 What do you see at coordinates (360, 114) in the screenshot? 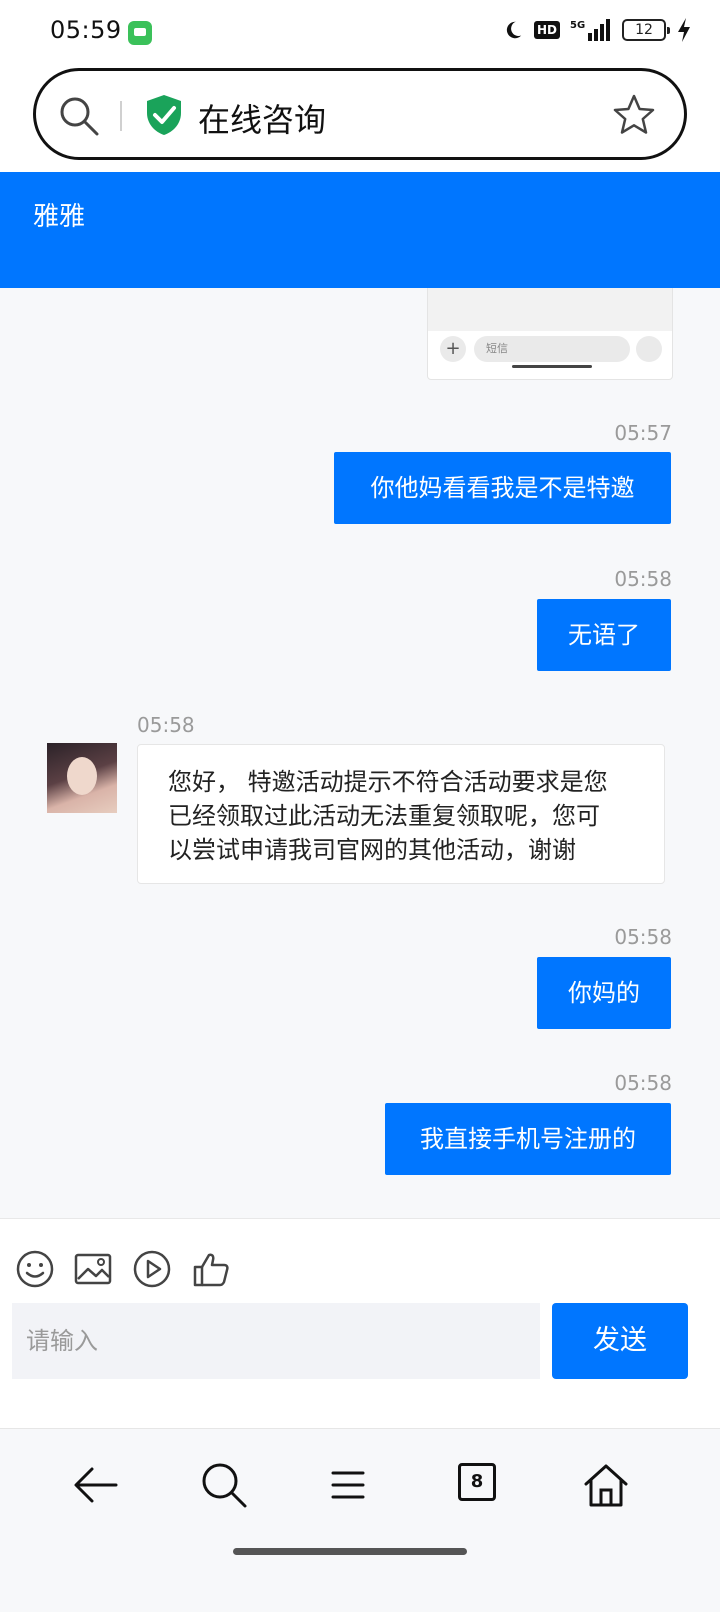
I see `address-bar: 在线咨询` at bounding box center [360, 114].